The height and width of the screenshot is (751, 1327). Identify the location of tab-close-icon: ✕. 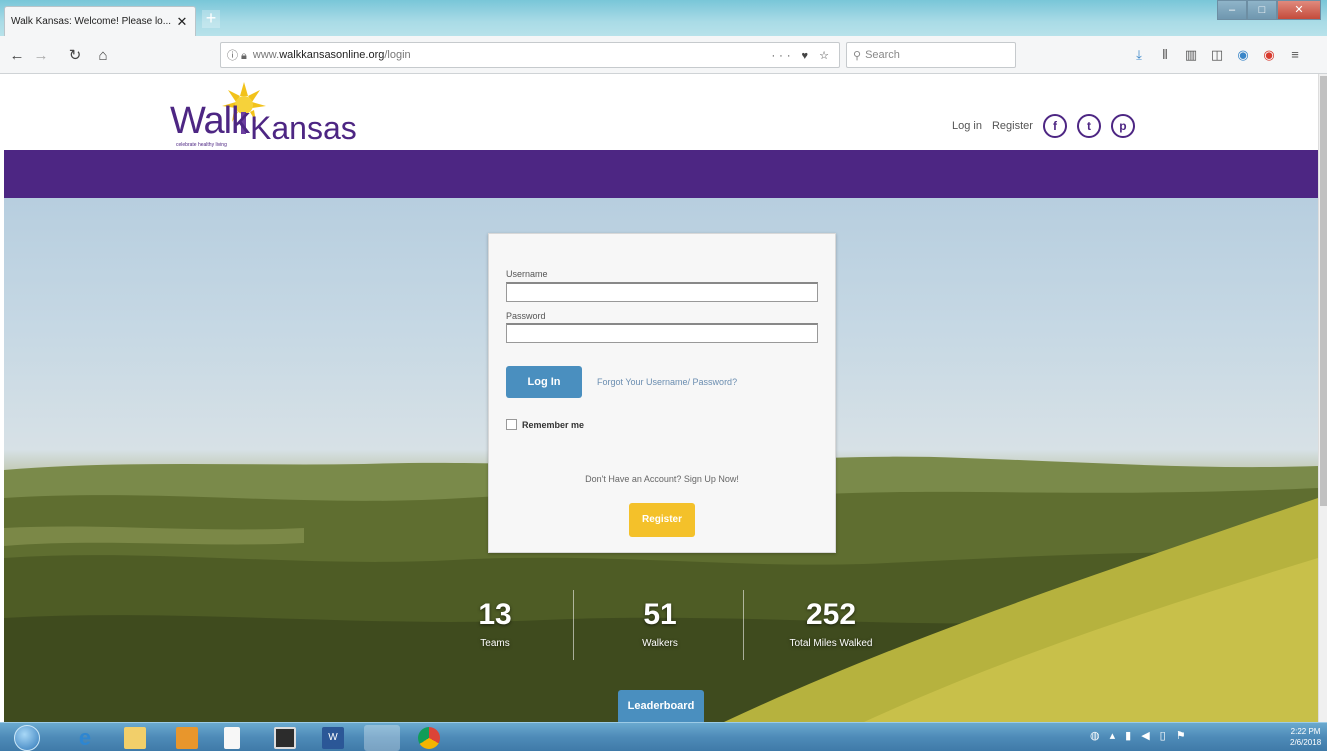
(182, 22).